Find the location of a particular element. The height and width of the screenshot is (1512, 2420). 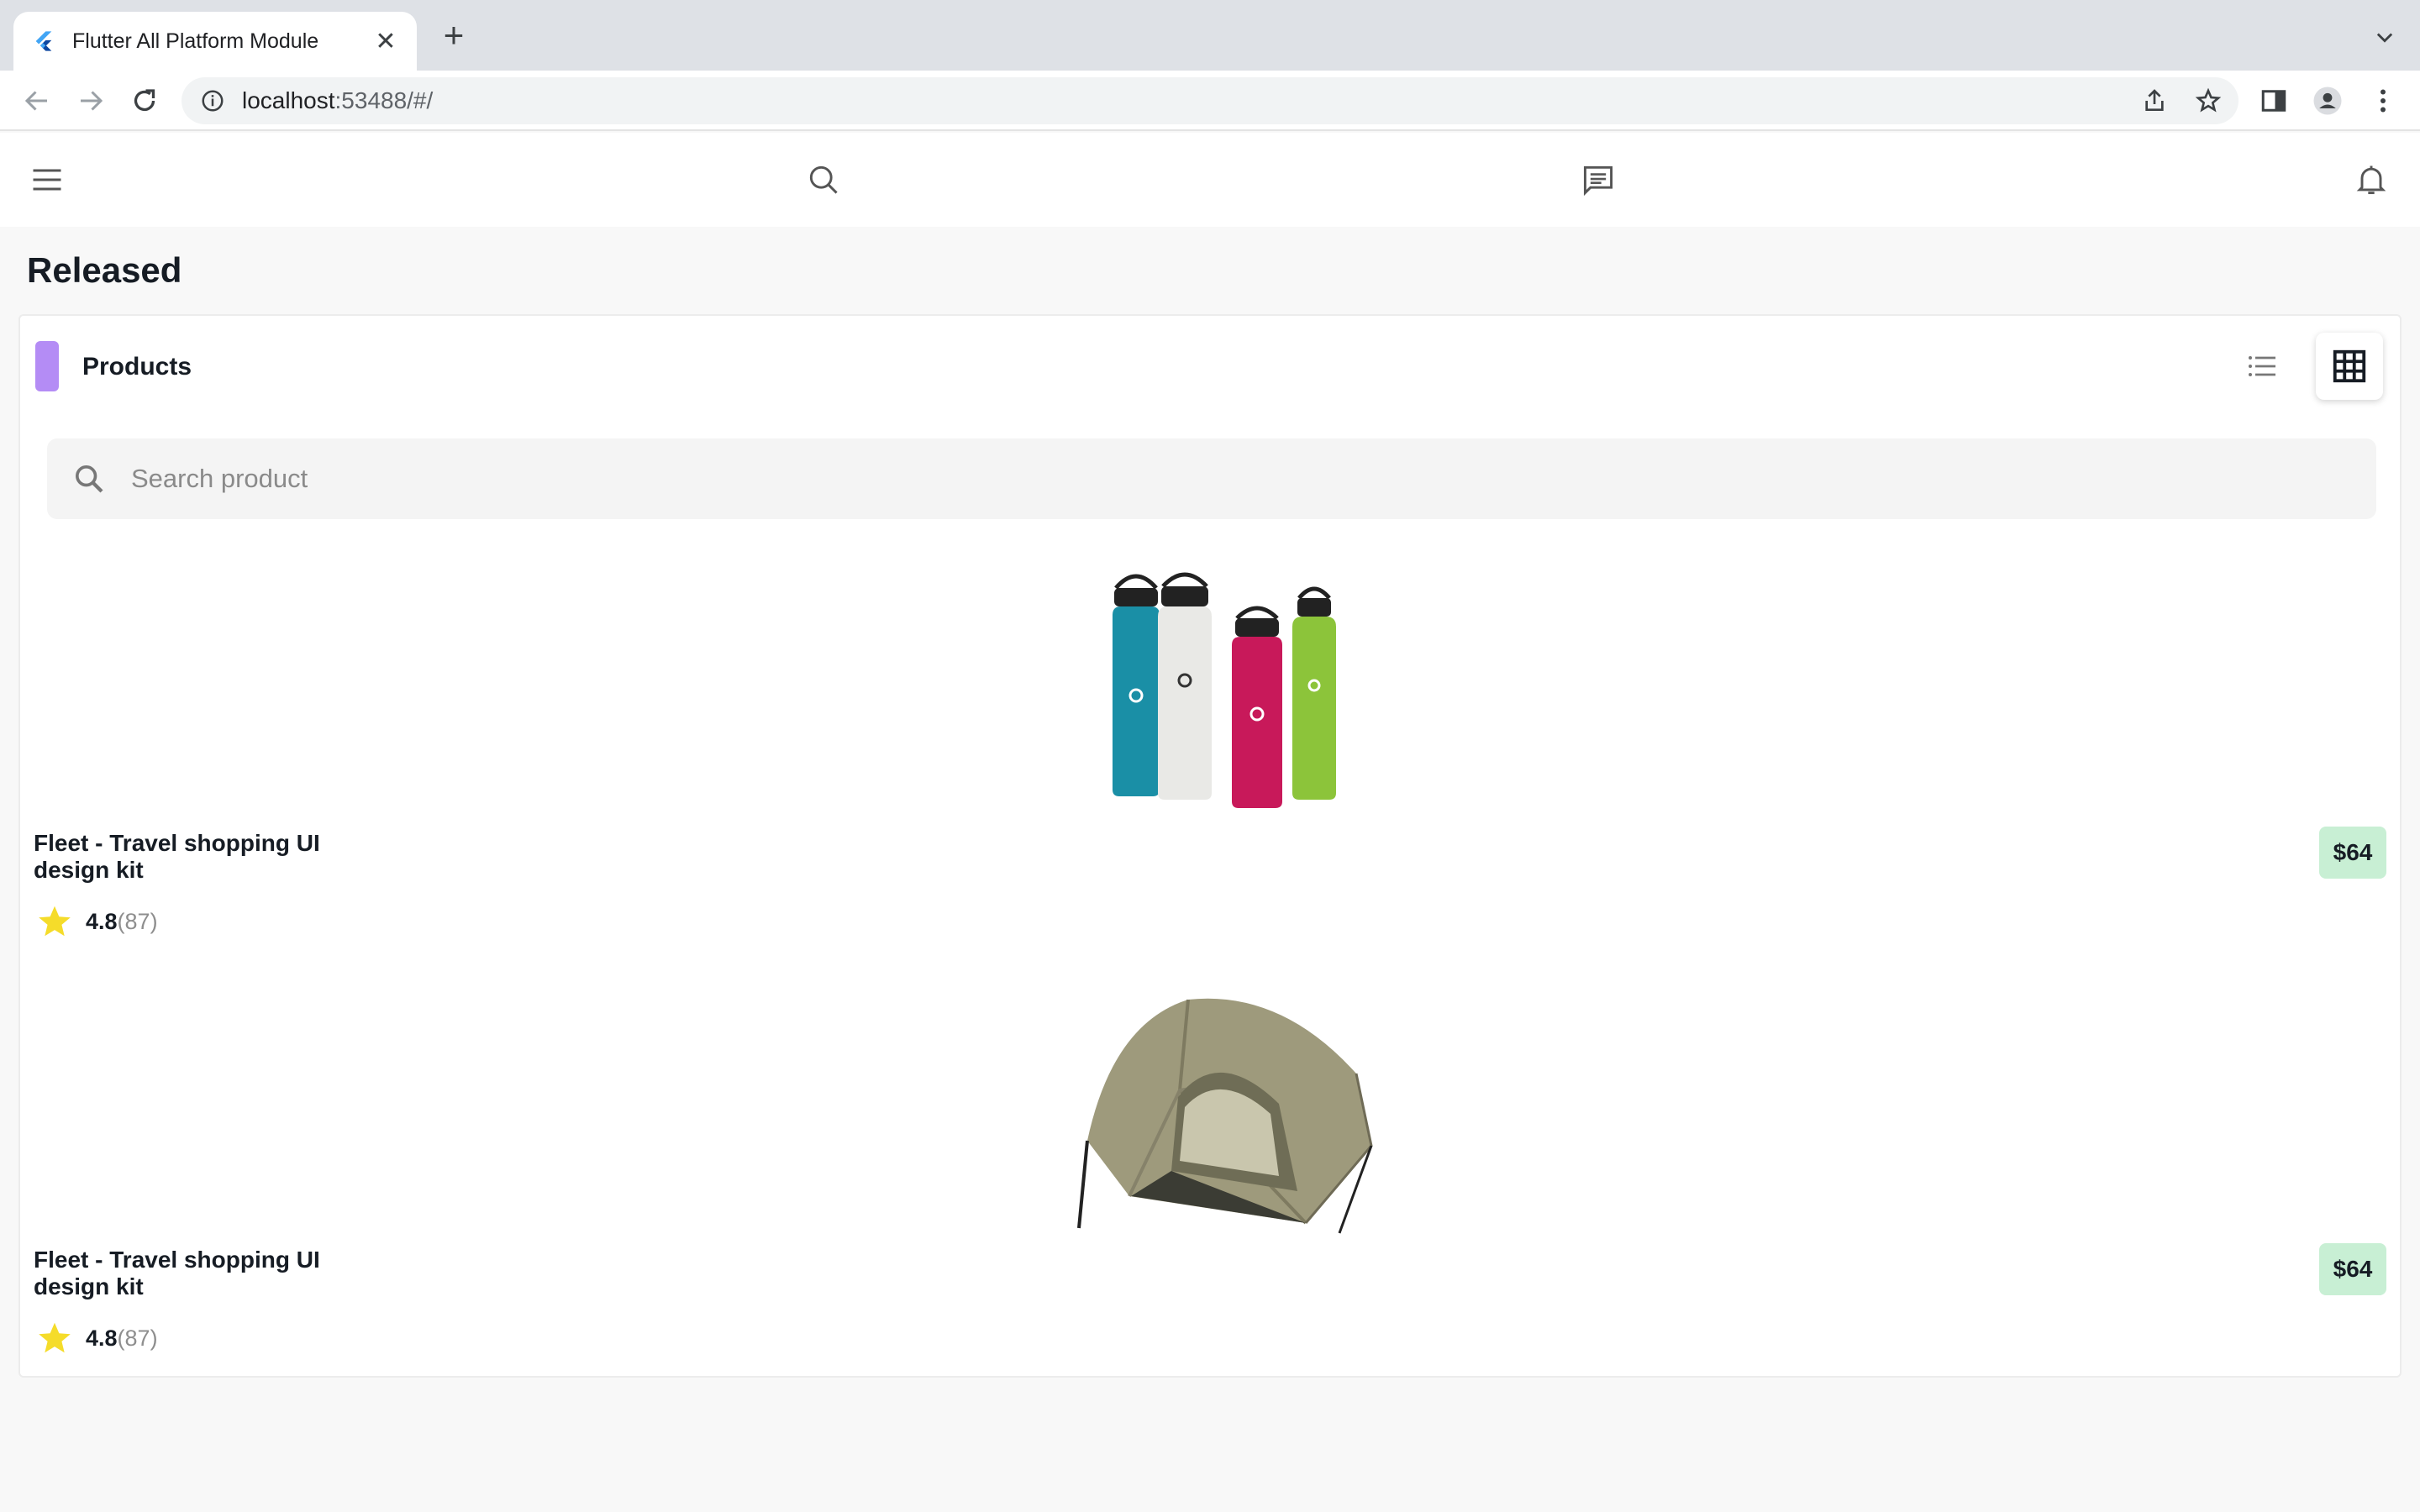

tab-title: Flutter All Platform Module is located at coordinates (195, 41).